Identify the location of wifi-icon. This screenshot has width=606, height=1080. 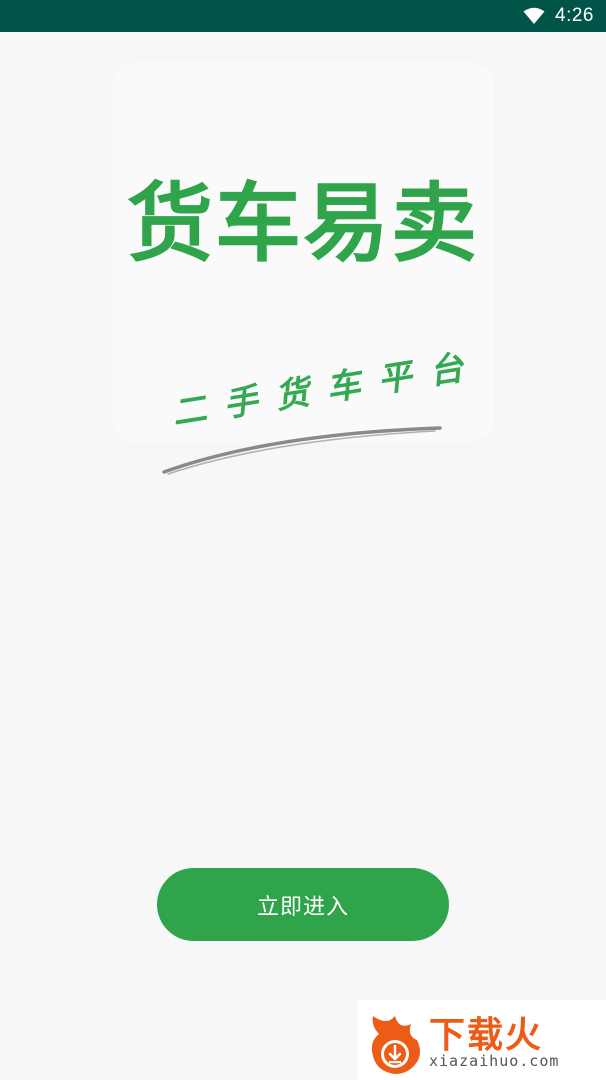
(534, 16).